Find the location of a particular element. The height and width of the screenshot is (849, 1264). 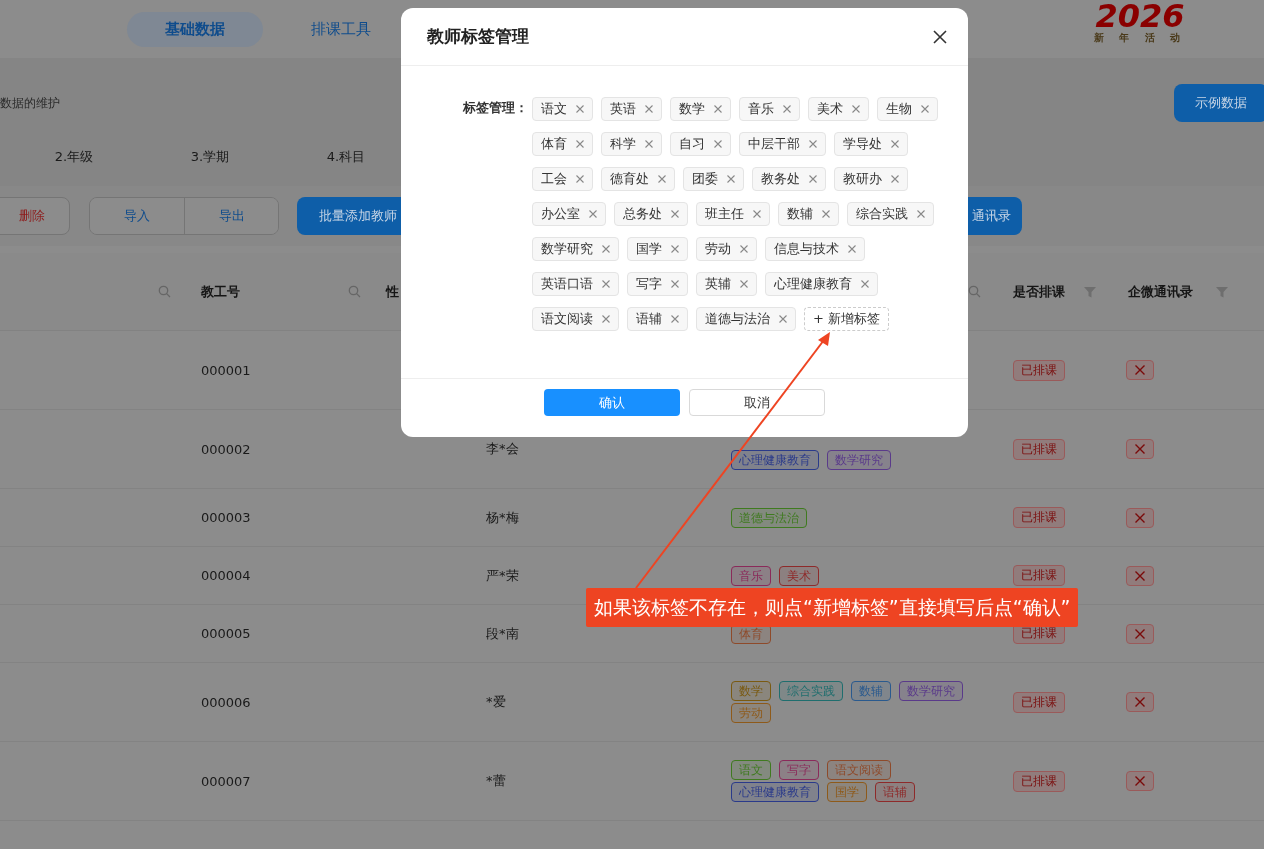

tag-chip: 教研办 is located at coordinates (871, 179).